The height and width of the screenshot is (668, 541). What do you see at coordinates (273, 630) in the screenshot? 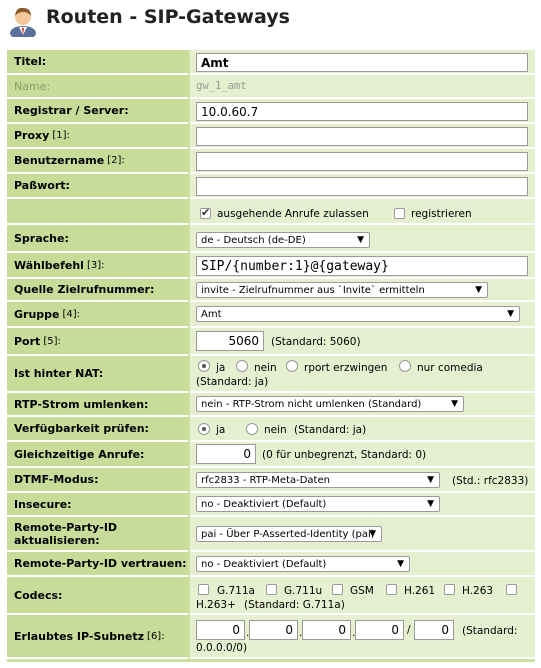
I see `subnet-octet-2: 0` at bounding box center [273, 630].